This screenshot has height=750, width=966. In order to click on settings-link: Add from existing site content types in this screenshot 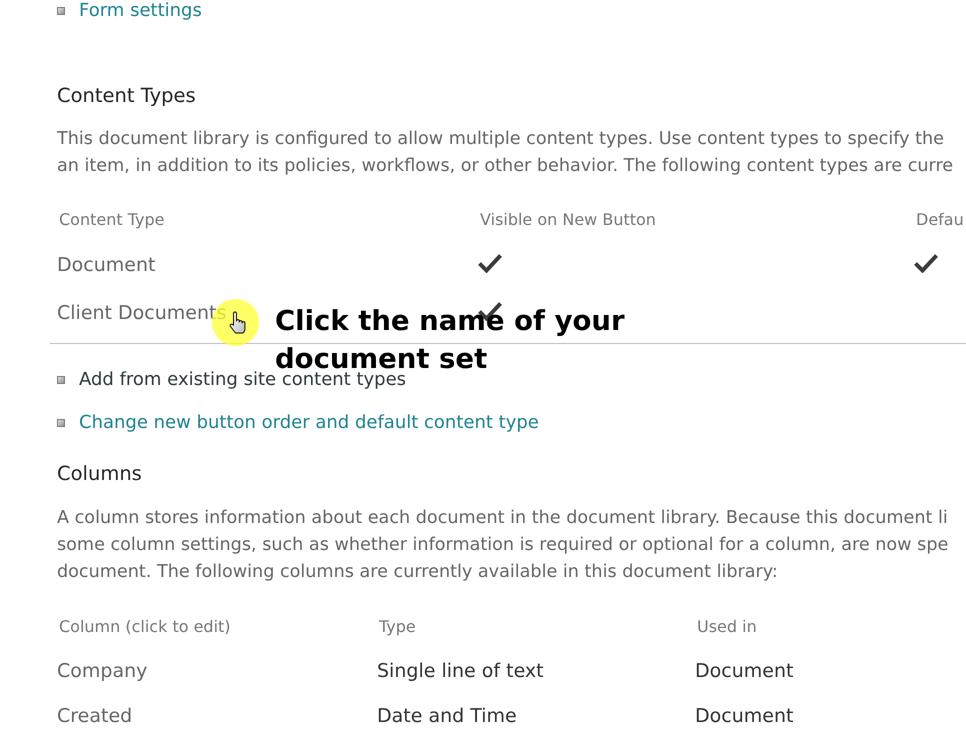, I will do `click(242, 379)`.